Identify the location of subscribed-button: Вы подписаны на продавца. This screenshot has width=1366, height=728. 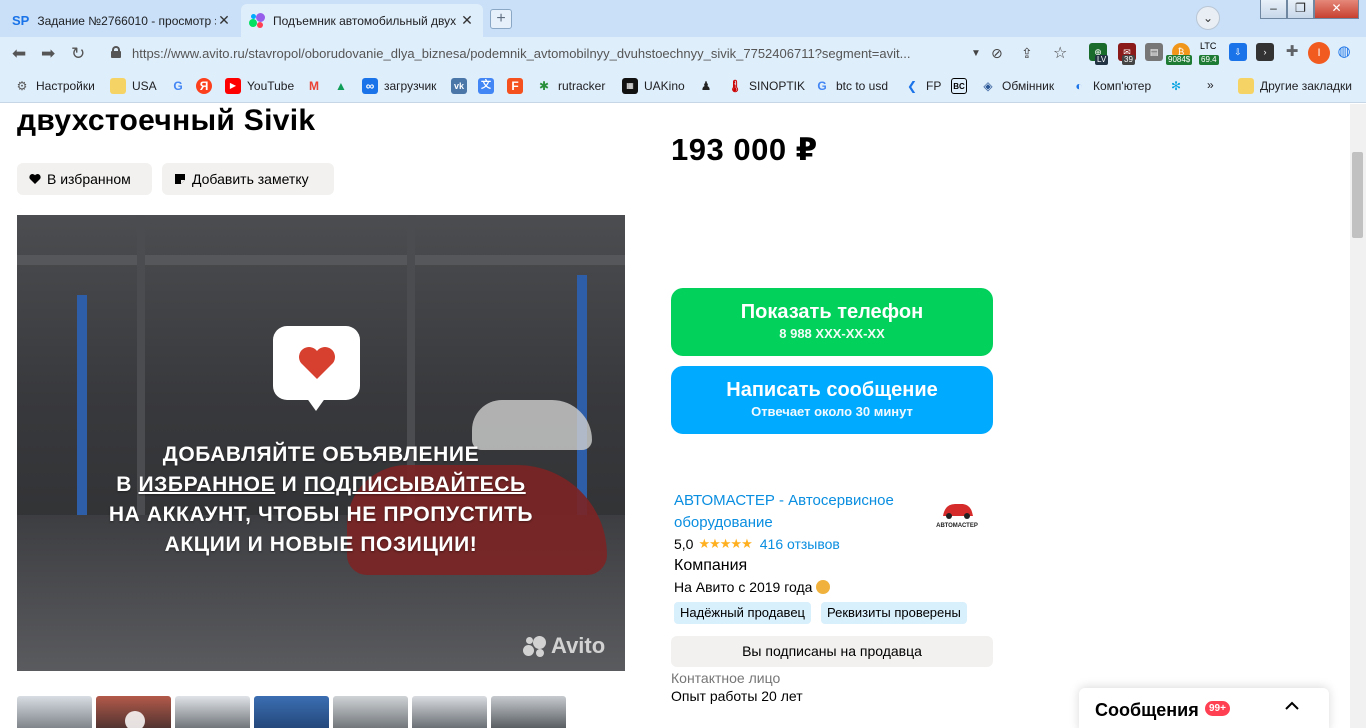
(832, 651).